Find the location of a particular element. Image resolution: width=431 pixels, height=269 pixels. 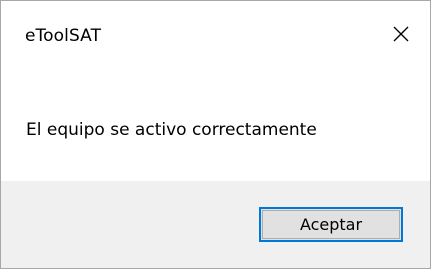

accept-button: Aceptar is located at coordinates (331, 224).